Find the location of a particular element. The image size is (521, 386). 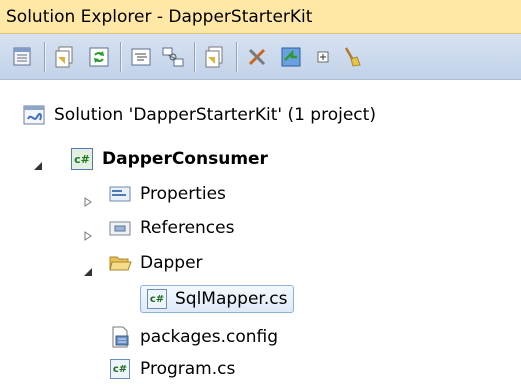

config-file-icon is located at coordinates (120, 337).